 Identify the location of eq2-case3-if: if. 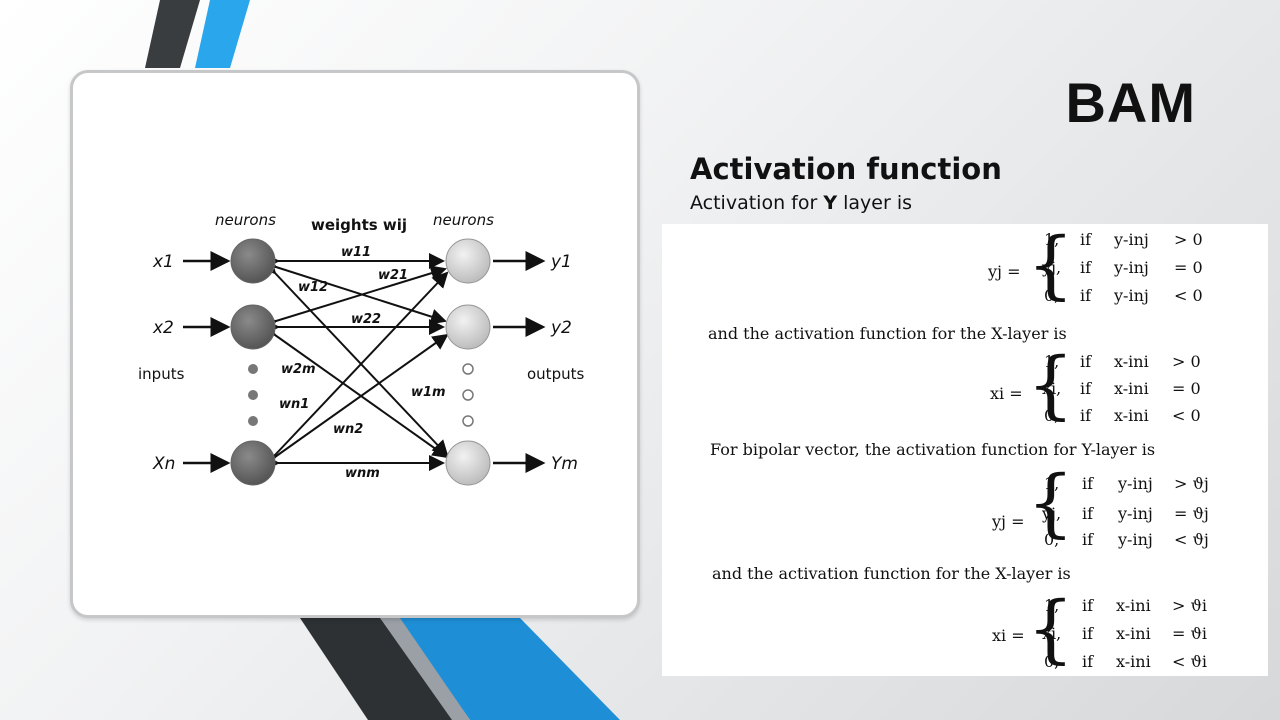
(1086, 415).